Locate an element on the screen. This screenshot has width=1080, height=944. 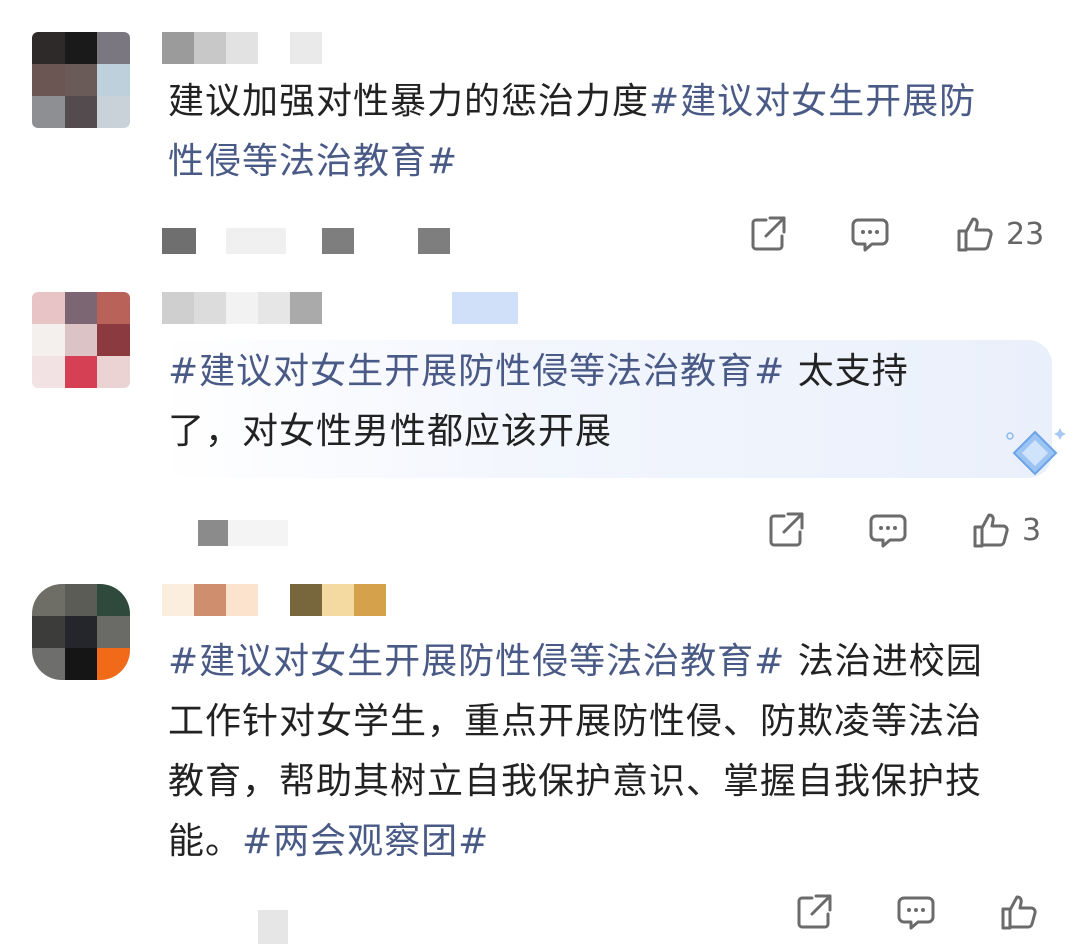
topic-link: #两会观察团# is located at coordinates (365, 841).